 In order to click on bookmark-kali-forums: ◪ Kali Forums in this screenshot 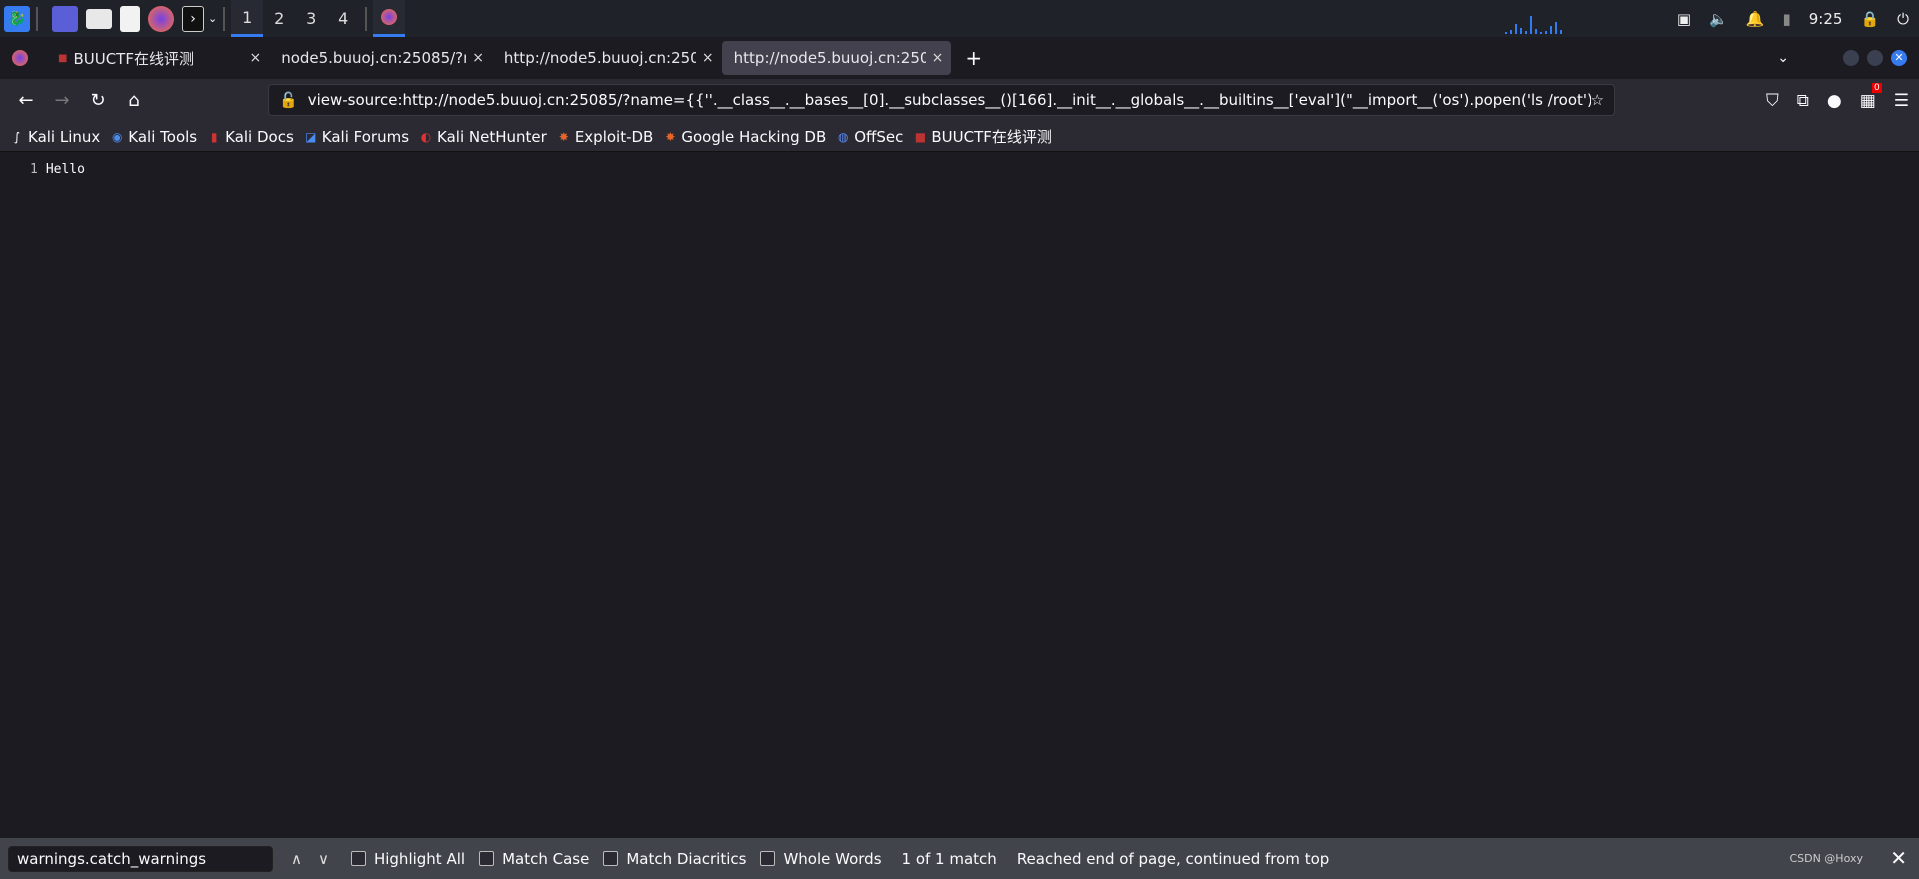, I will do `click(356, 137)`.